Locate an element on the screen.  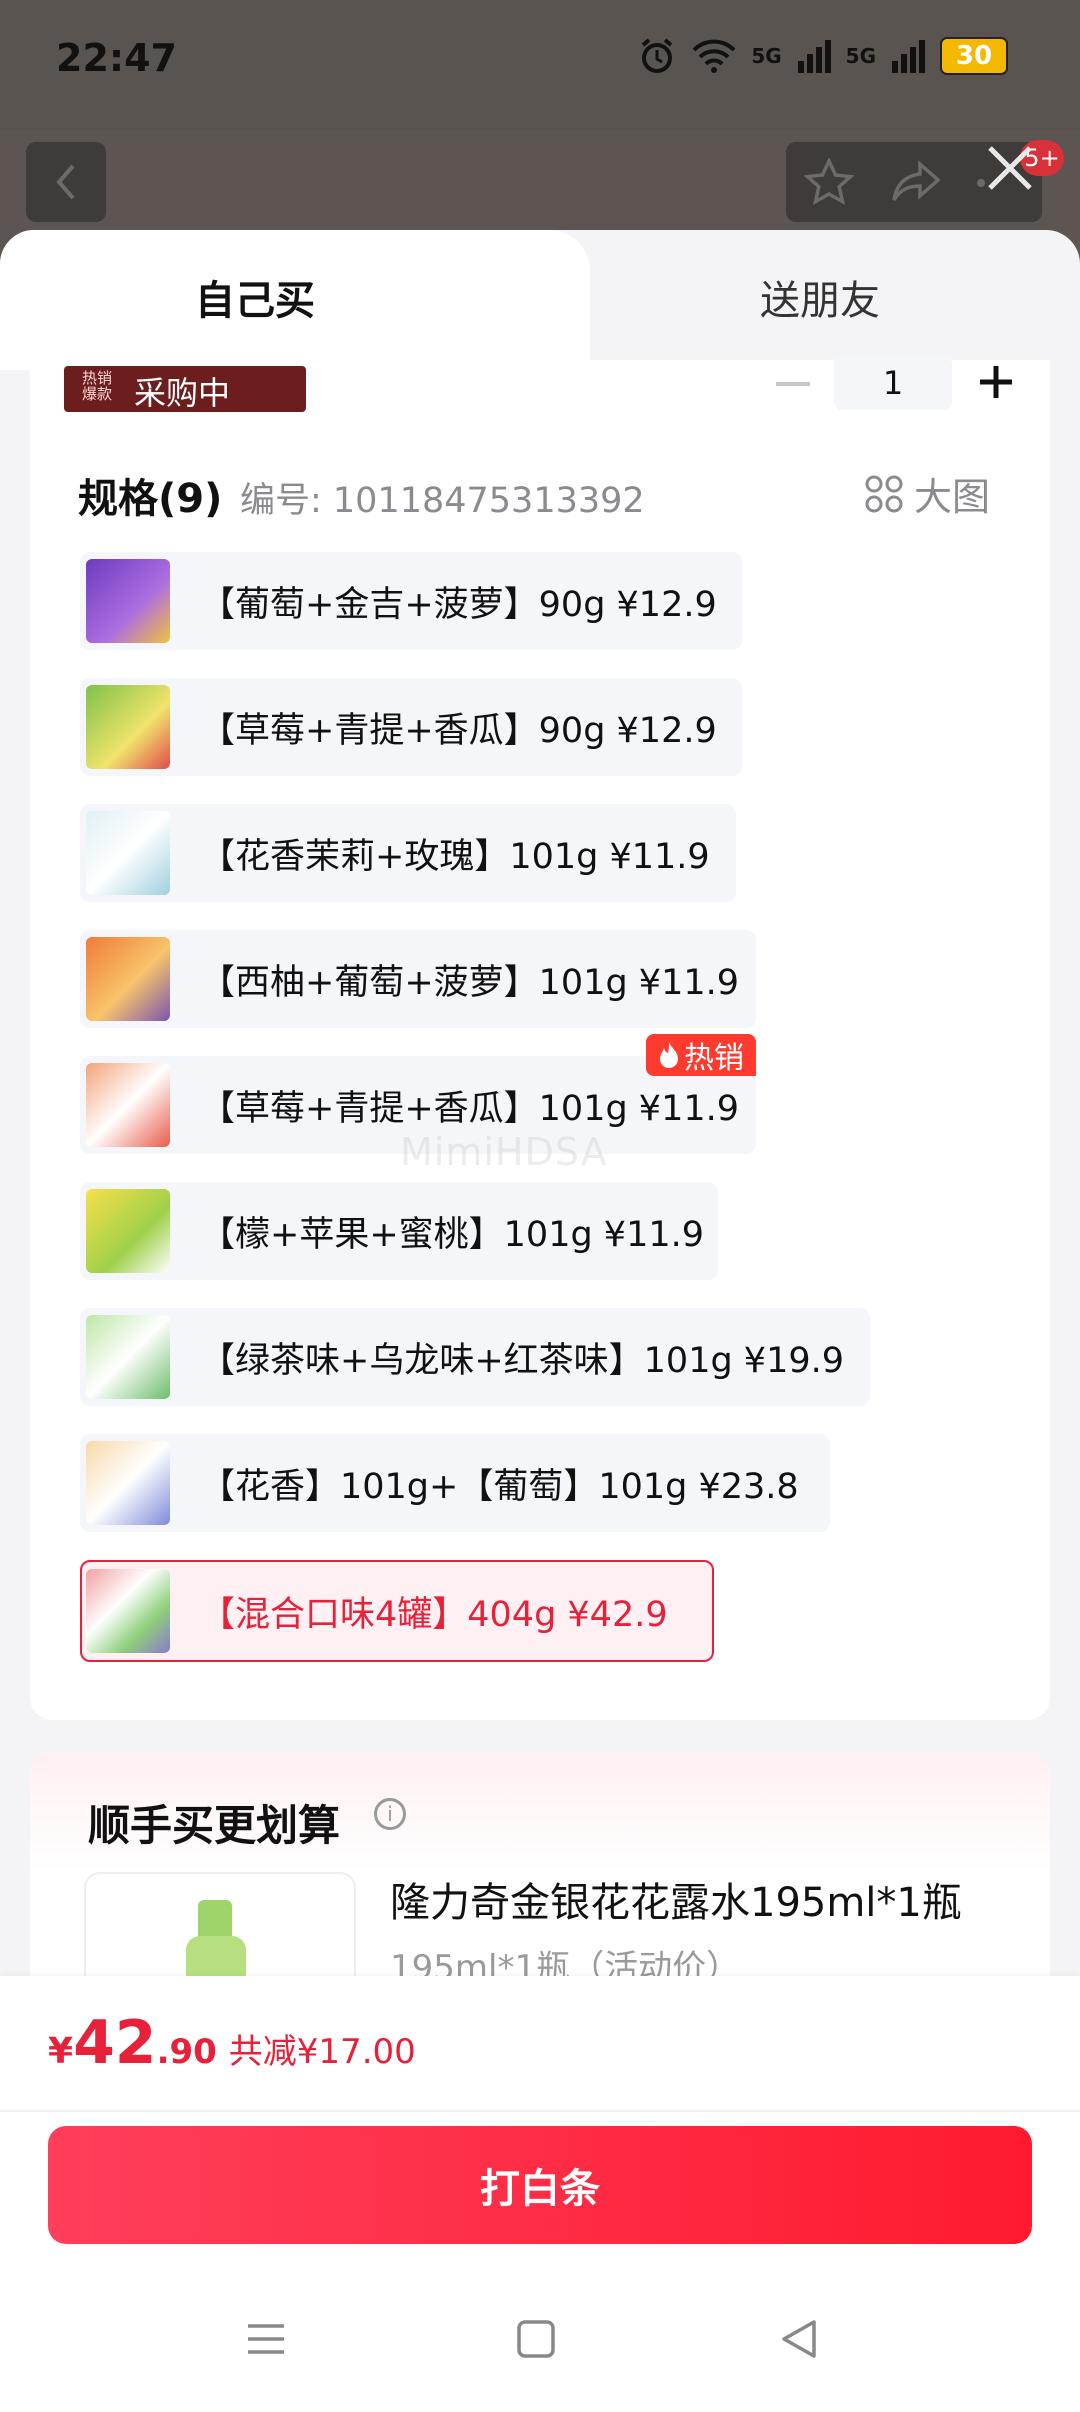
alarm-icon is located at coordinates (657, 55).